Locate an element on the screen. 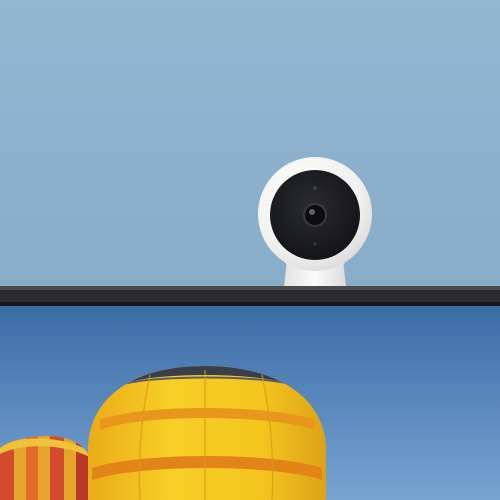 The height and width of the screenshot is (500, 500). camera-mic-dot is located at coordinates (315, 244).